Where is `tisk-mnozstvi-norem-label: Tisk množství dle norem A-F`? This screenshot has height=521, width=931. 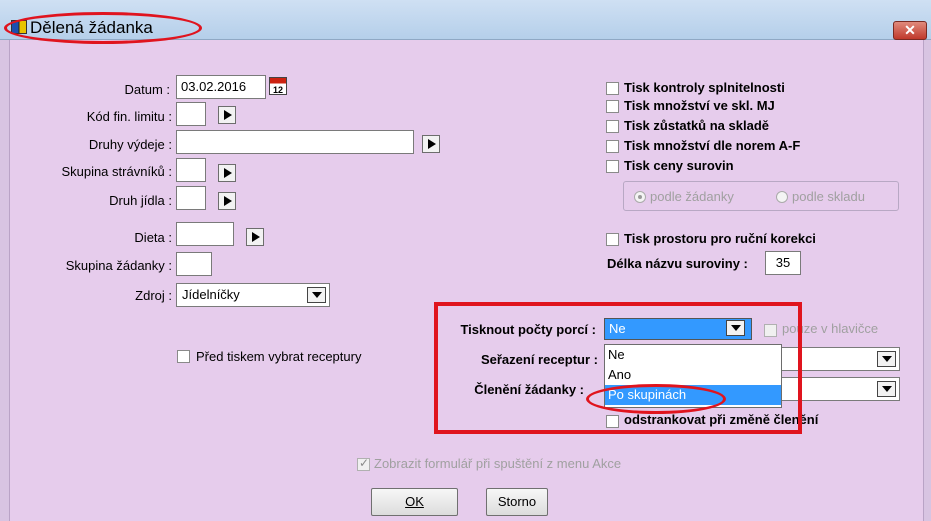
tisk-mnozstvi-norem-label: Tisk množství dle norem A-F is located at coordinates (712, 145).